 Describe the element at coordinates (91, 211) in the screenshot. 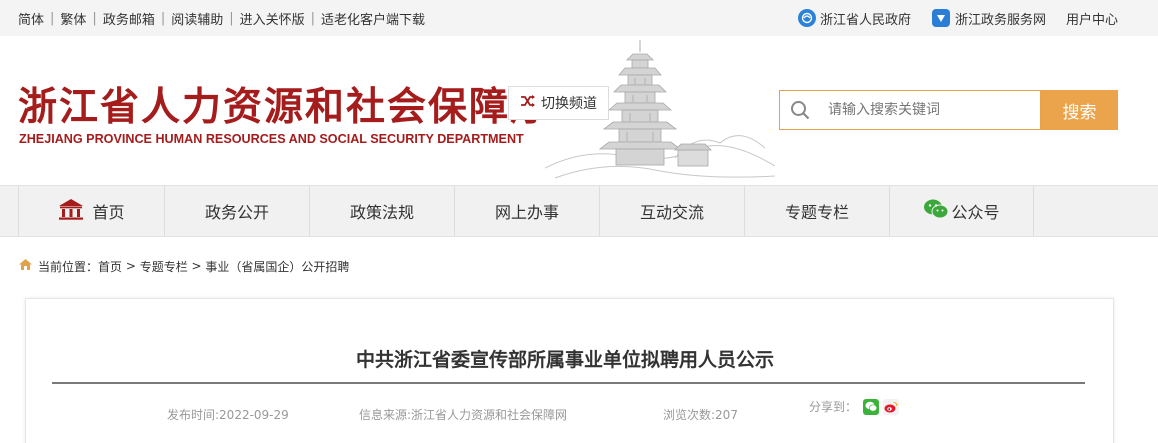

I see `nav-item-home: 首页` at that location.